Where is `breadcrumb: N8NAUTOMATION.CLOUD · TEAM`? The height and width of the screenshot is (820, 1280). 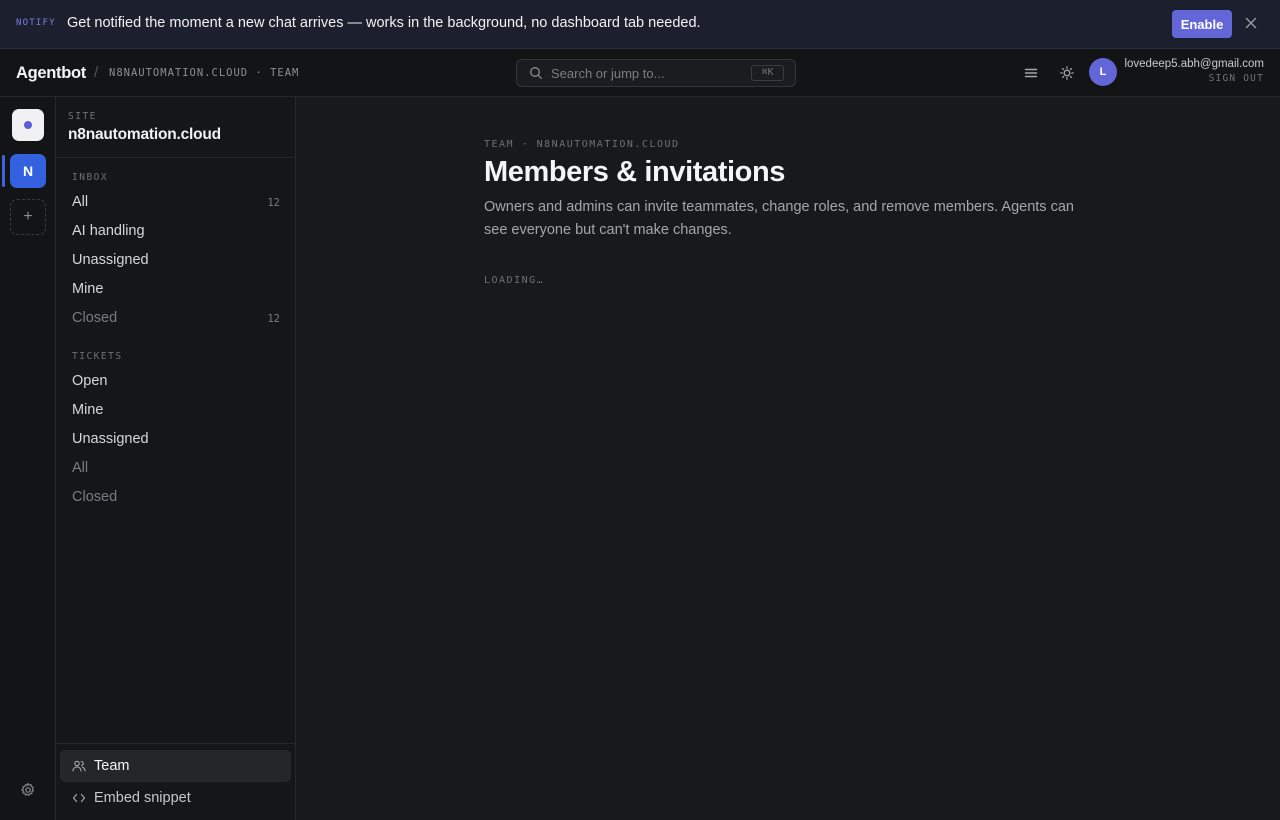
breadcrumb: N8NAUTOMATION.CLOUD · TEAM is located at coordinates (204, 73).